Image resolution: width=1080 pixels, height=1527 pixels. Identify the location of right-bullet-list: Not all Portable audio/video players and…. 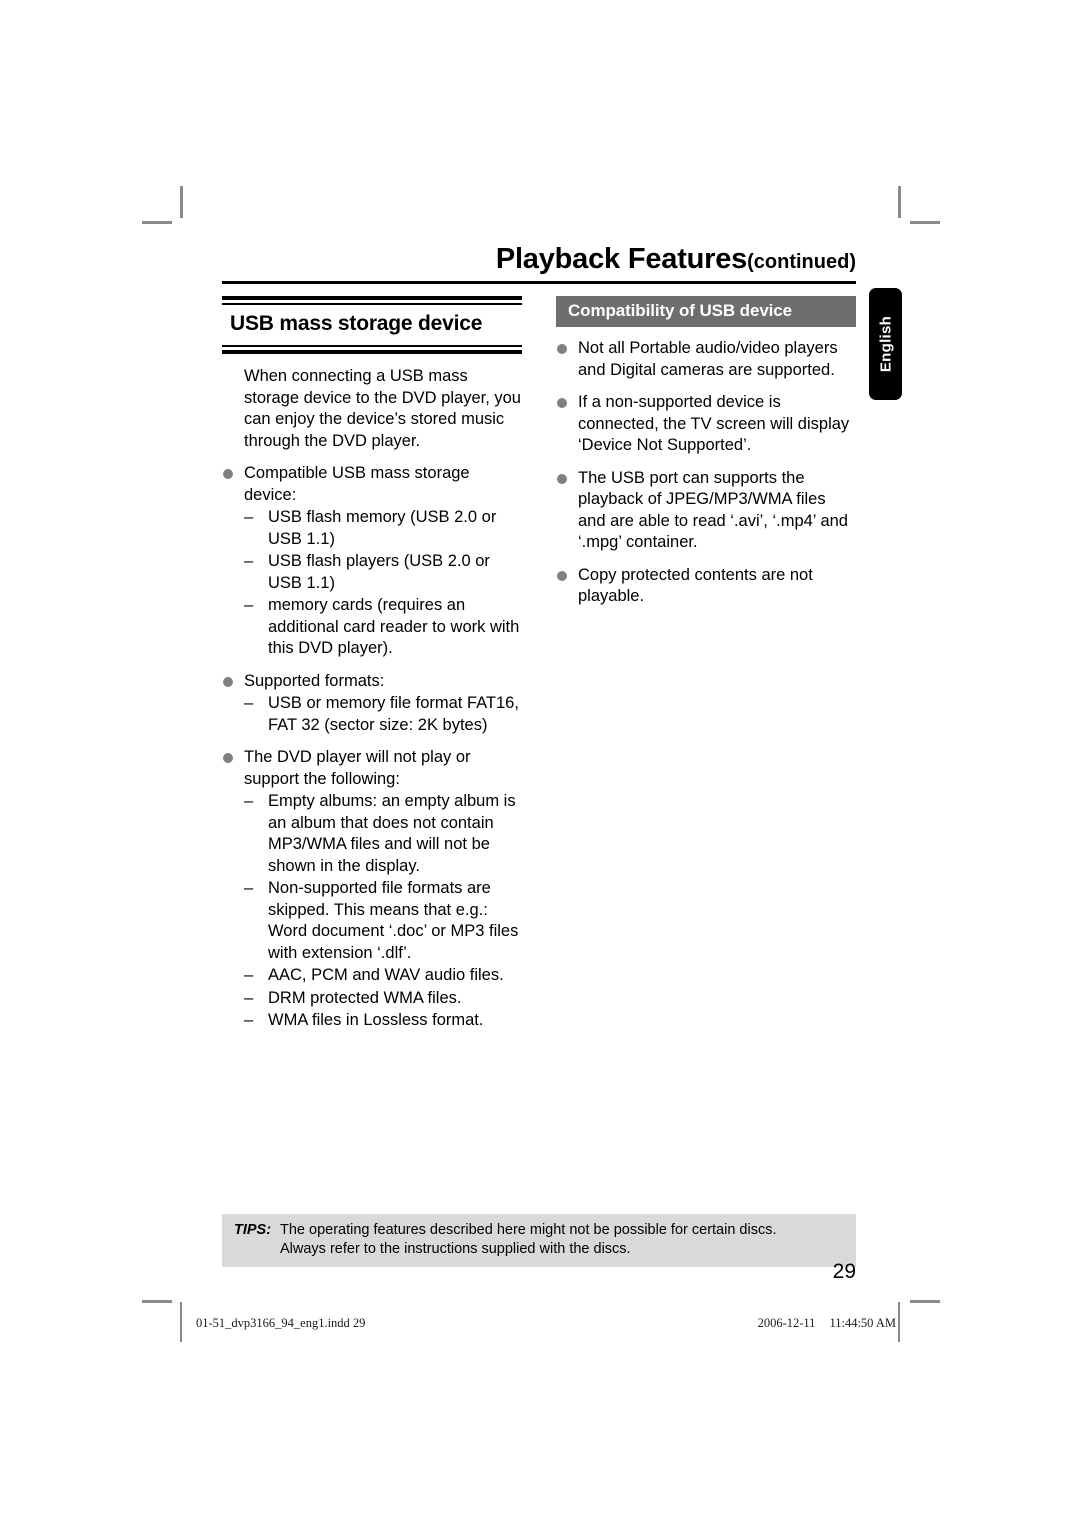
(706, 473).